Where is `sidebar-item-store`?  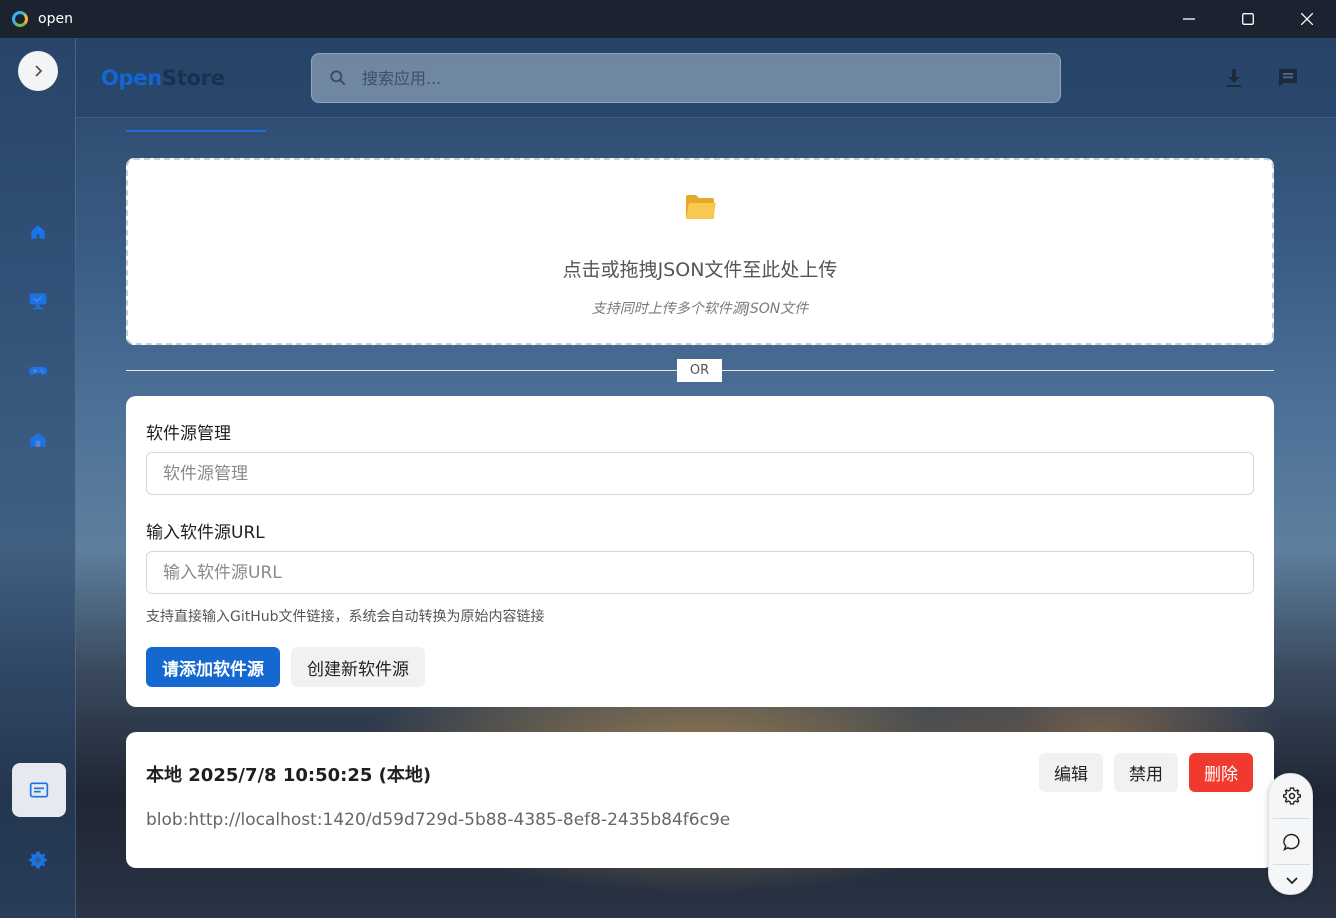 sidebar-item-store is located at coordinates (38, 440).